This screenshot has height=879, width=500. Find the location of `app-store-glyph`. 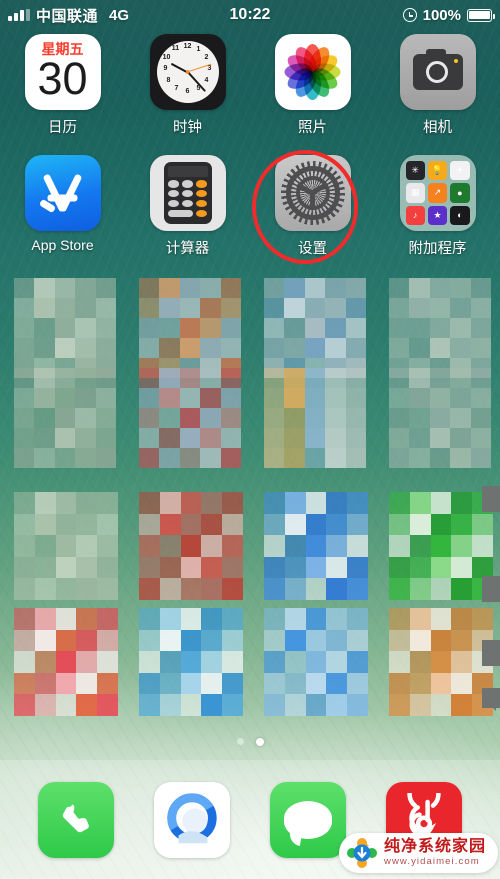

app-store-glyph is located at coordinates (63, 193).